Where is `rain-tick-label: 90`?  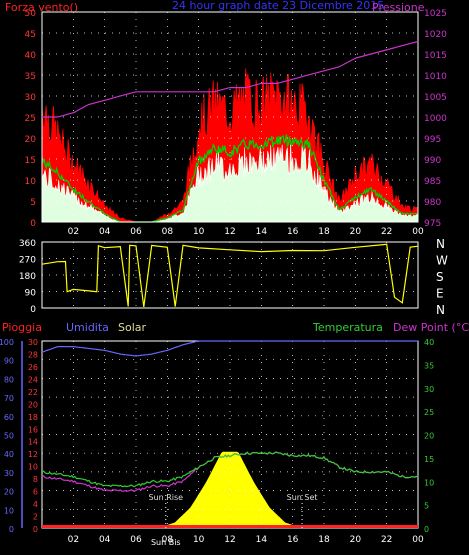
rain-tick-label: 90 is located at coordinates (9, 361).